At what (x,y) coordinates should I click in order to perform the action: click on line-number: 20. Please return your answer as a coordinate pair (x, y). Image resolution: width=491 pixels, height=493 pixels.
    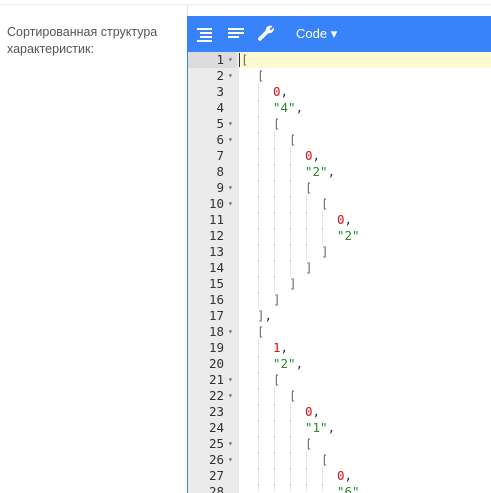
    Looking at the image, I should click on (216, 363).